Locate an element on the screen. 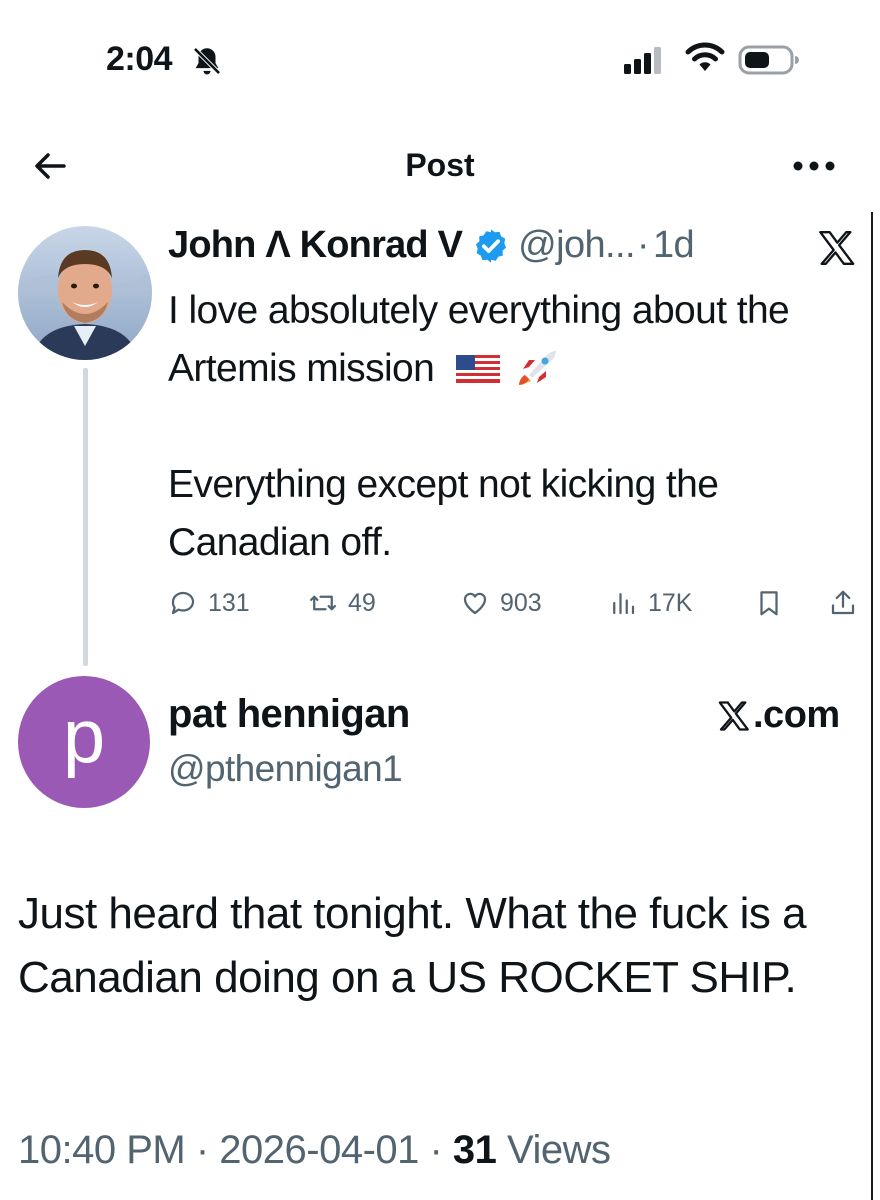 The image size is (880, 1200). author-handle: @pthennigan1 is located at coordinates (285, 769).